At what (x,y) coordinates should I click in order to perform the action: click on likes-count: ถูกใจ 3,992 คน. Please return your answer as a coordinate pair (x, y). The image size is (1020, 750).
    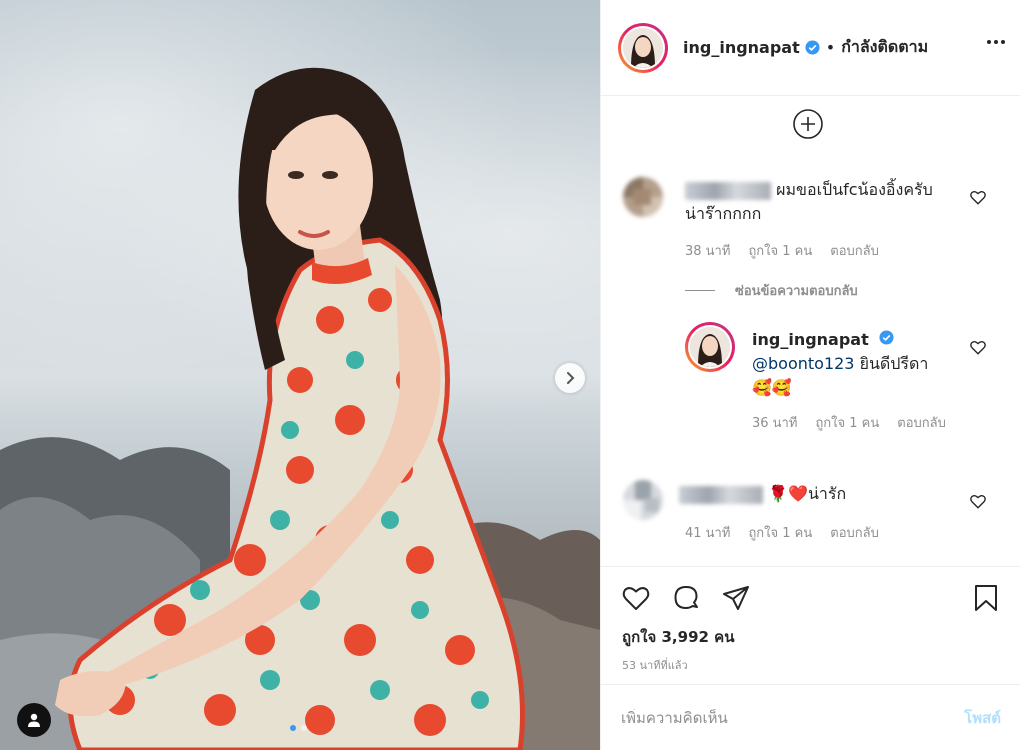
    Looking at the image, I should click on (678, 637).